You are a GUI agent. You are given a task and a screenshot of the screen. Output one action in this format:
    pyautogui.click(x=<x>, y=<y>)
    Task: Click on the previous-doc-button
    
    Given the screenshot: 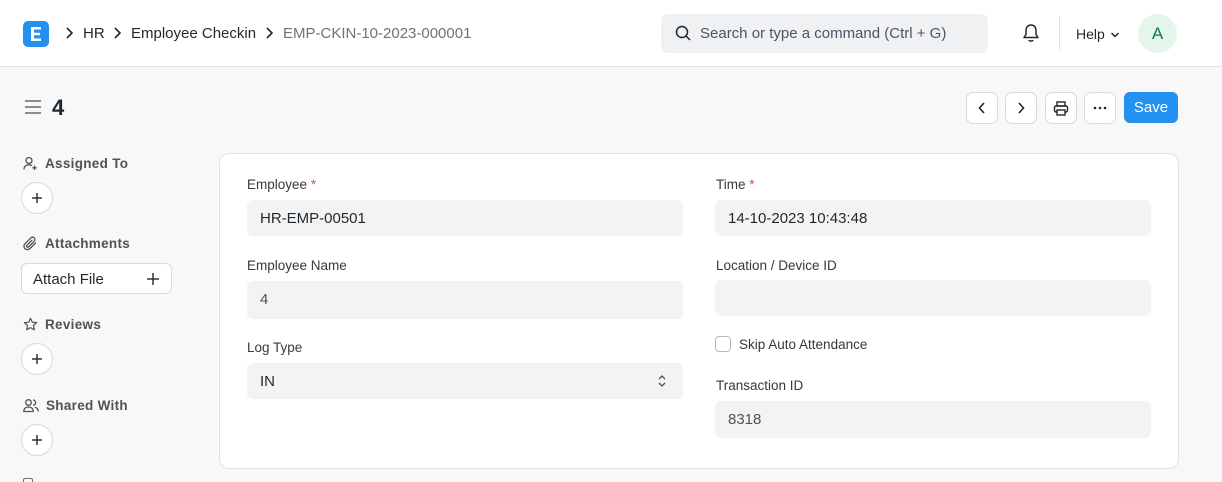 What is the action you would take?
    pyautogui.click(x=982, y=108)
    